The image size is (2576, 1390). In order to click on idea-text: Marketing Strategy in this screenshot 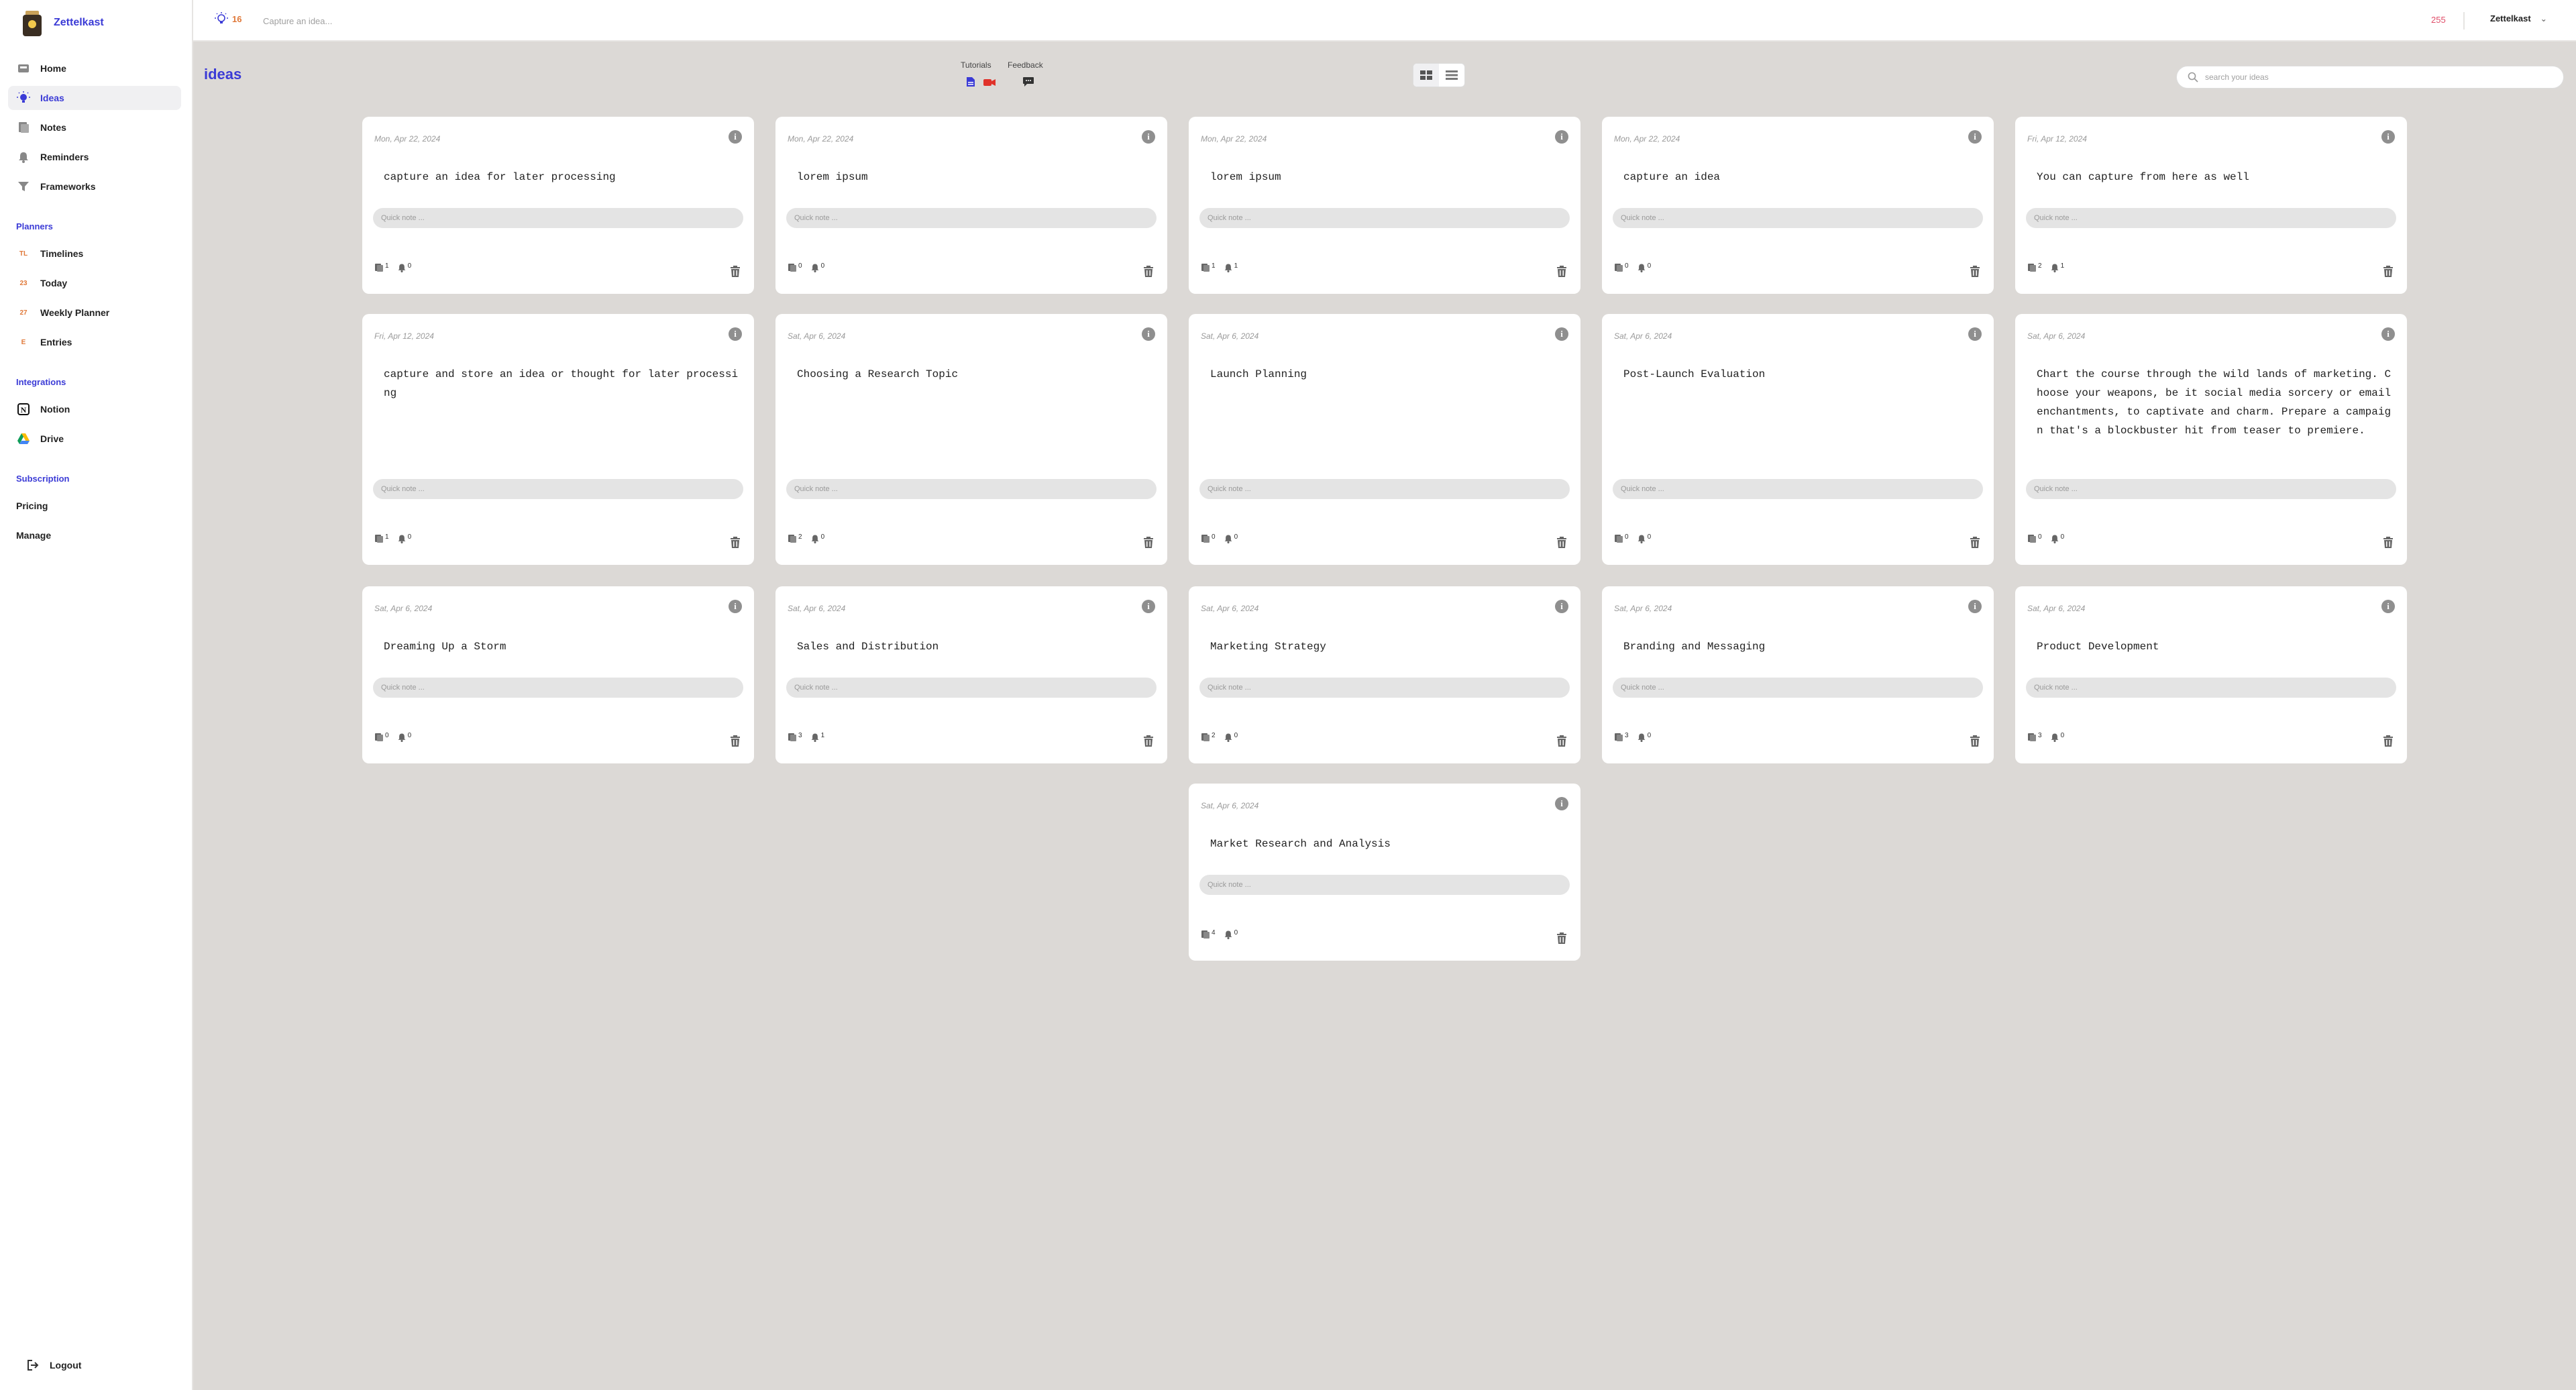, I will do `click(1388, 646)`.